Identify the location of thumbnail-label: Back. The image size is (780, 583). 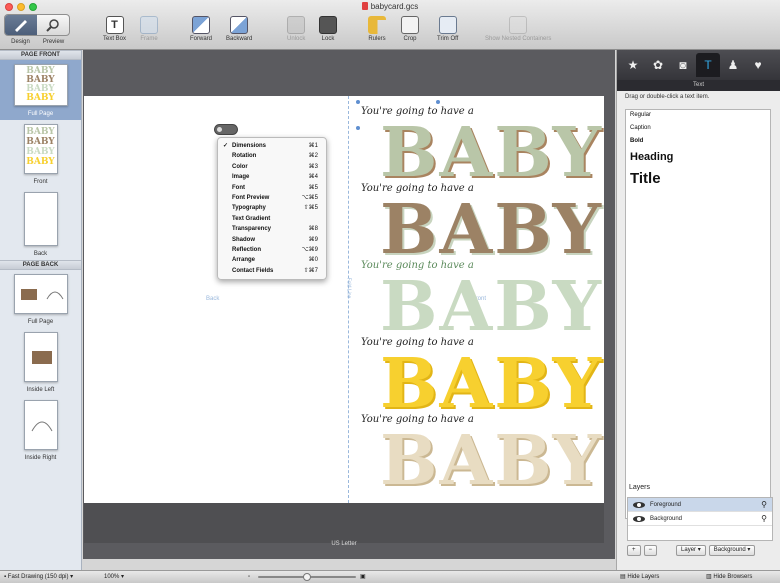
(40, 254).